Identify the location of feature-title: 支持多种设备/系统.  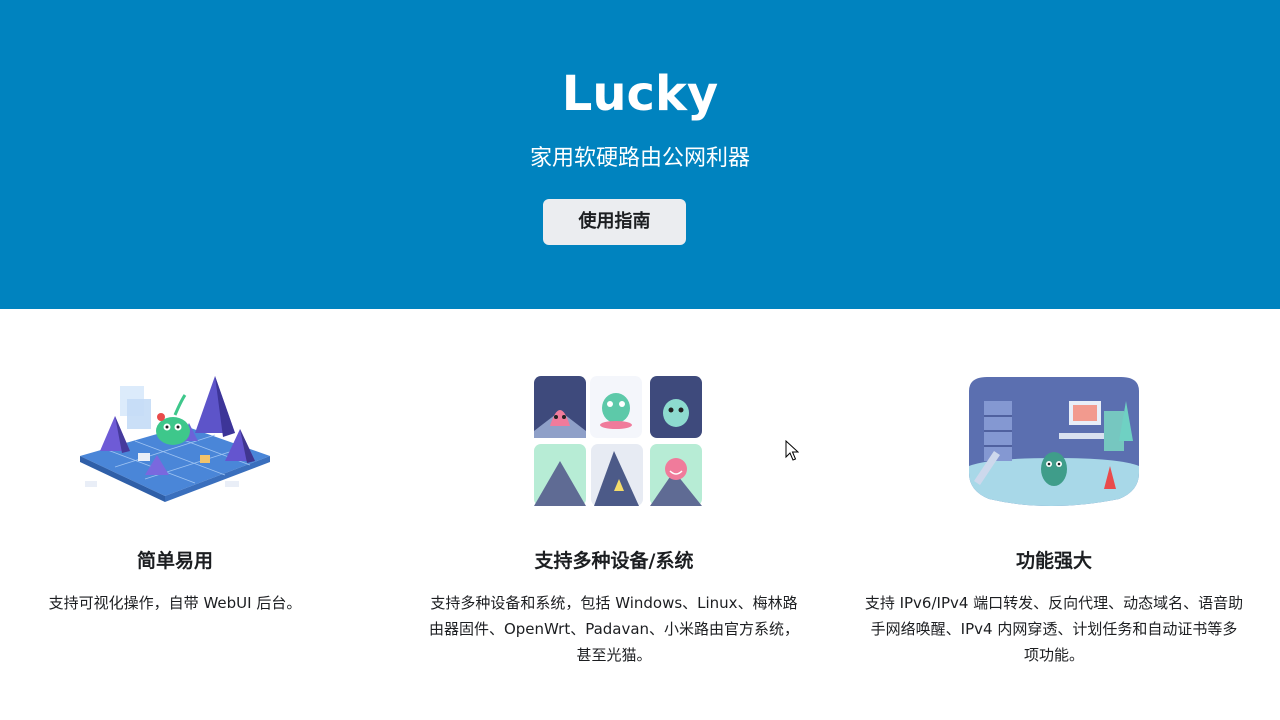
(614, 561).